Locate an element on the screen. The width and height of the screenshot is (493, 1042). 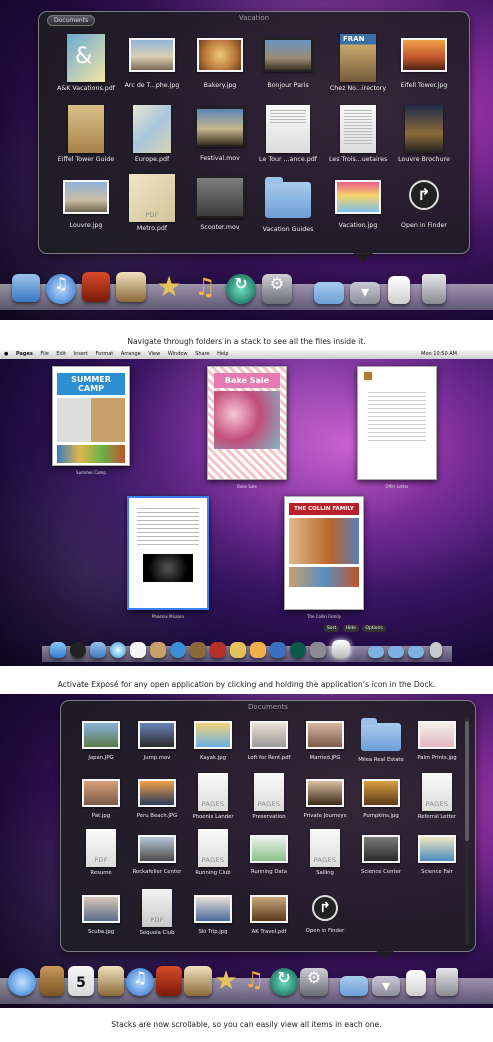
menu-item-view: View is located at coordinates (154, 354).